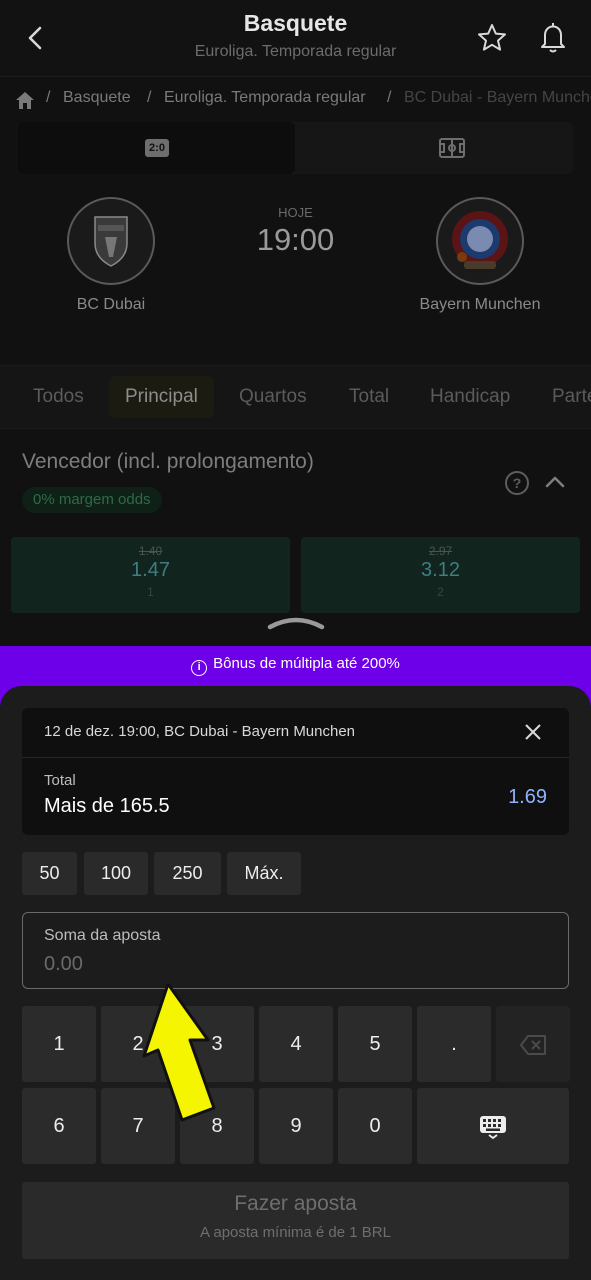 The image size is (591, 1280). What do you see at coordinates (150, 592) in the screenshot?
I see `outcome-label: 1` at bounding box center [150, 592].